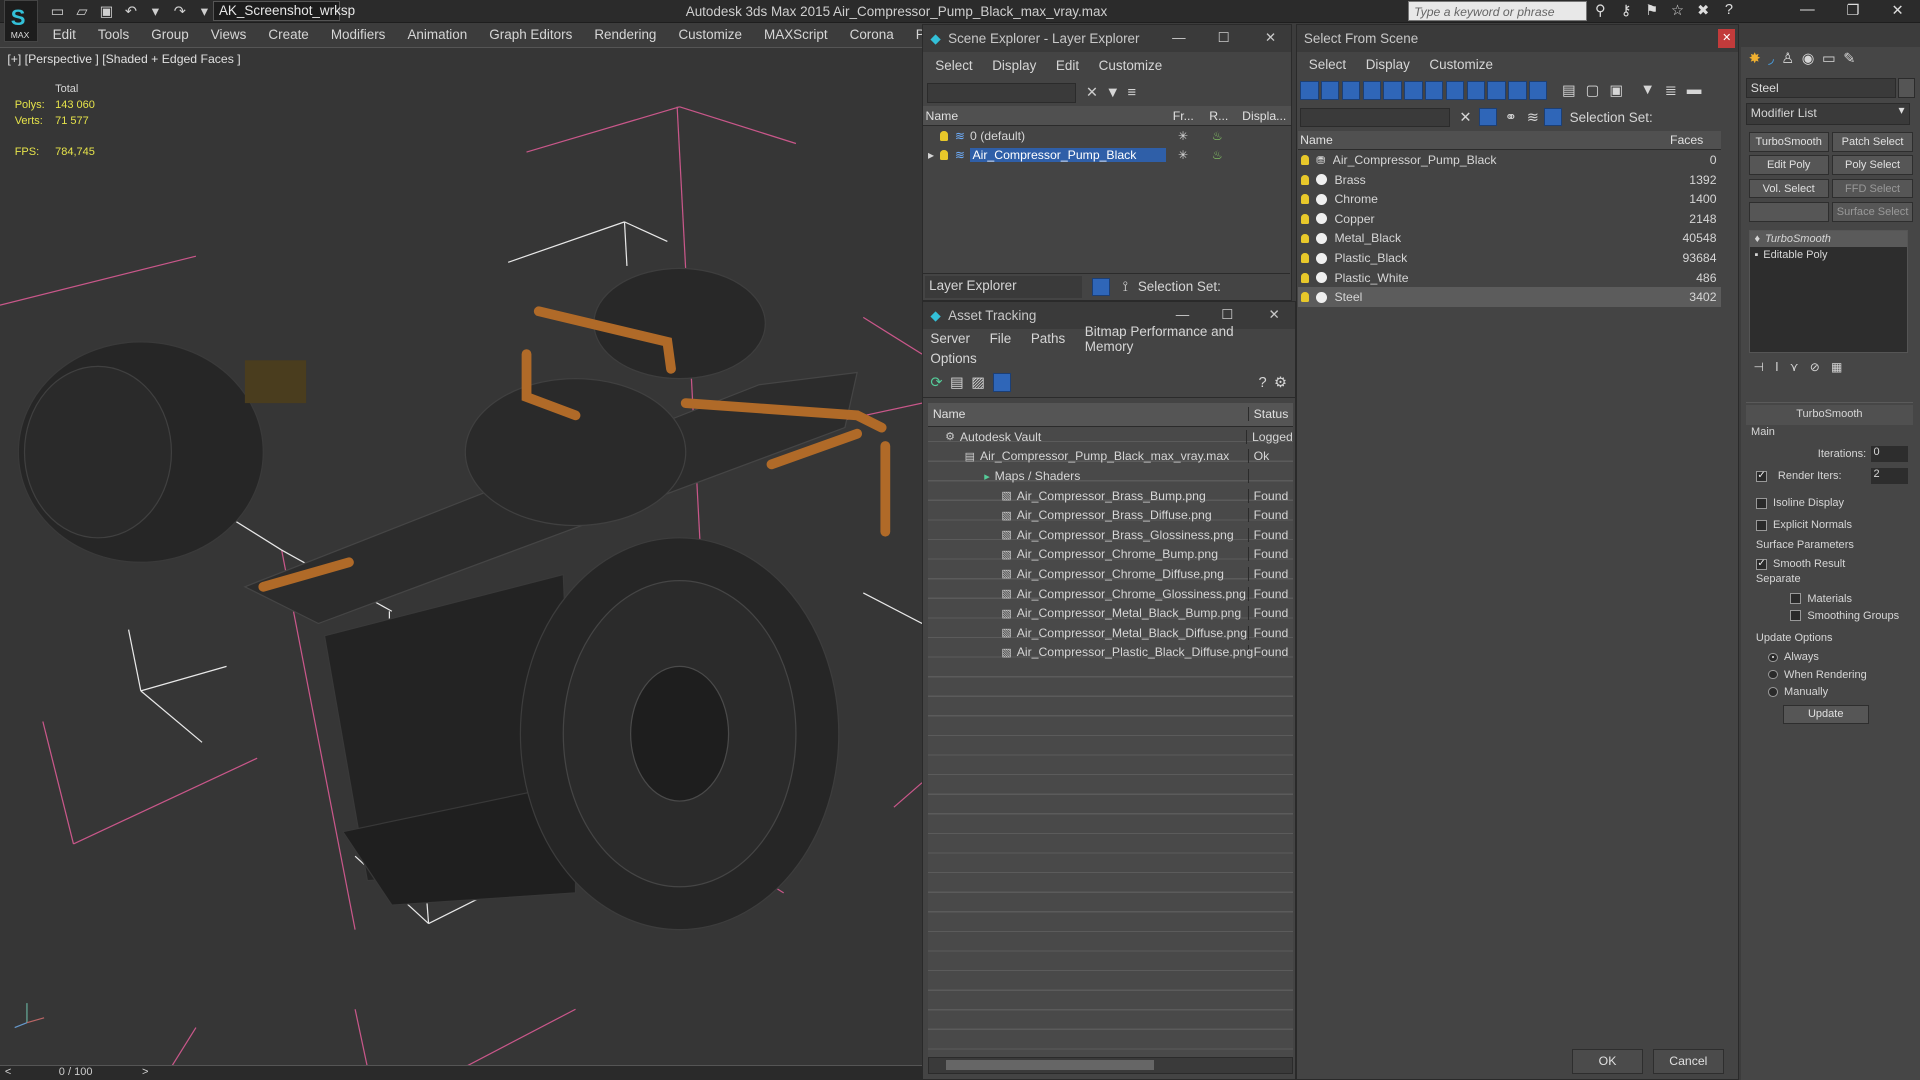 This screenshot has height=1080, width=1920. I want to click on object-name-field: Steel, so click(1821, 88).